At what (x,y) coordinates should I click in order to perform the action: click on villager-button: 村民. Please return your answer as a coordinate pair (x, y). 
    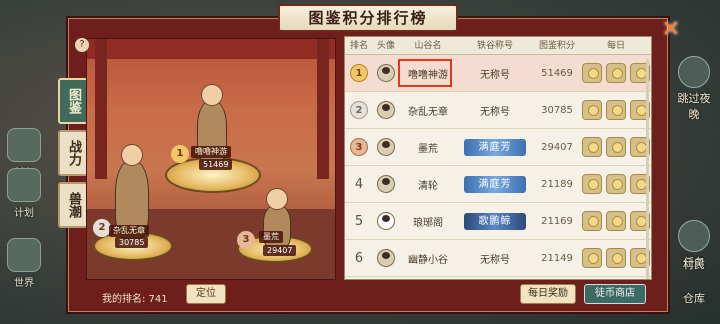
    Looking at the image, I should click on (694, 264).